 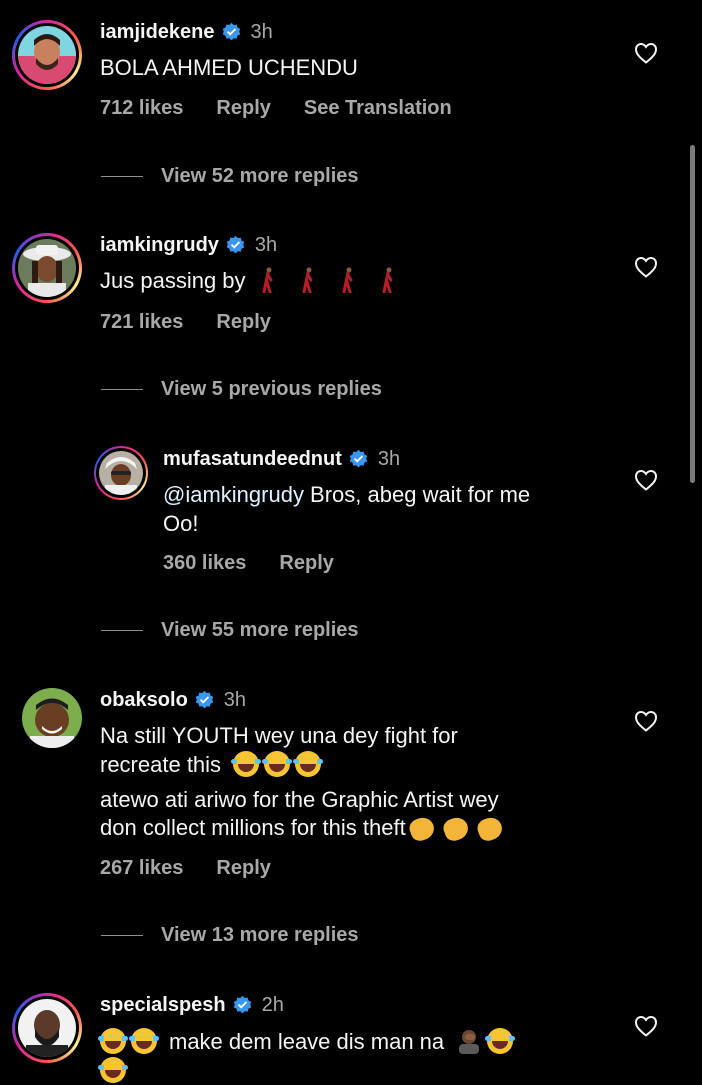 I want to click on person-facepalming-emoji, so click(x=469, y=1042).